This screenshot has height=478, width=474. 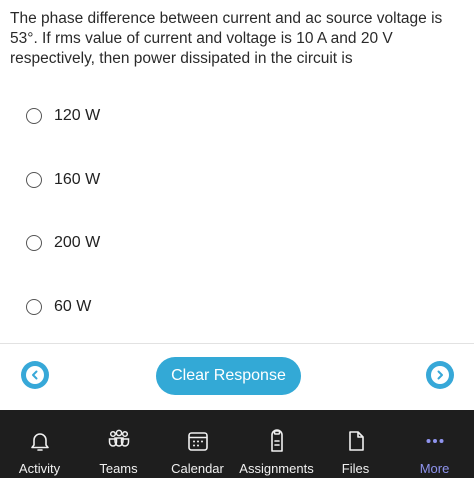 What do you see at coordinates (77, 242) in the screenshot?
I see `option-label: 200 W` at bounding box center [77, 242].